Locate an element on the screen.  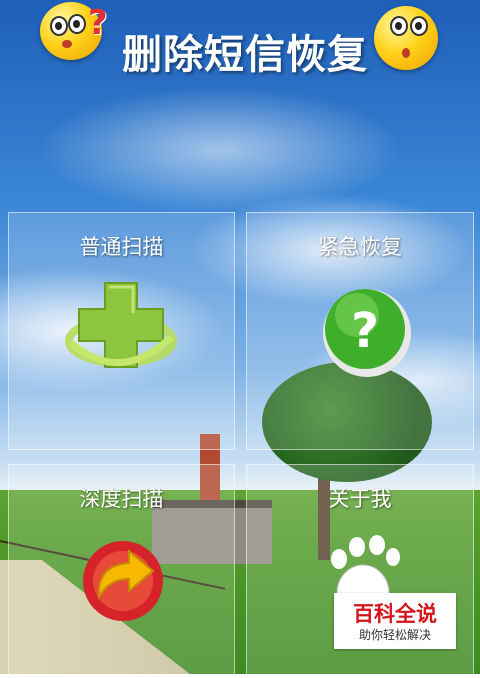
deep-scan-label: 深度扫描 is located at coordinates (121, 499).